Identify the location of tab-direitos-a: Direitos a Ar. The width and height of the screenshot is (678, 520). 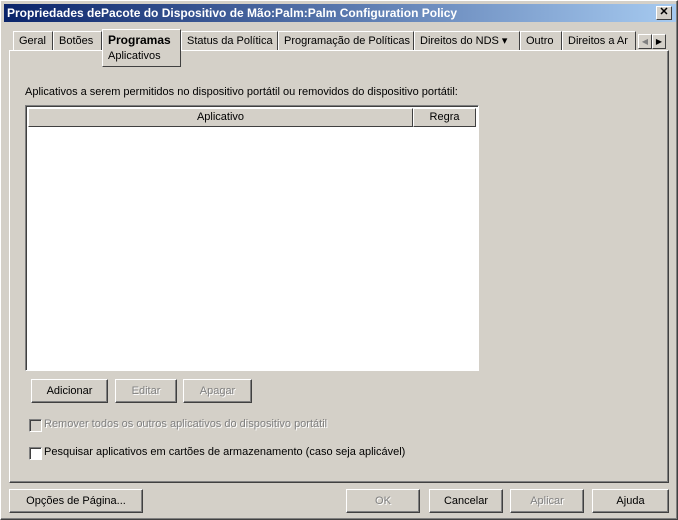
(599, 41).